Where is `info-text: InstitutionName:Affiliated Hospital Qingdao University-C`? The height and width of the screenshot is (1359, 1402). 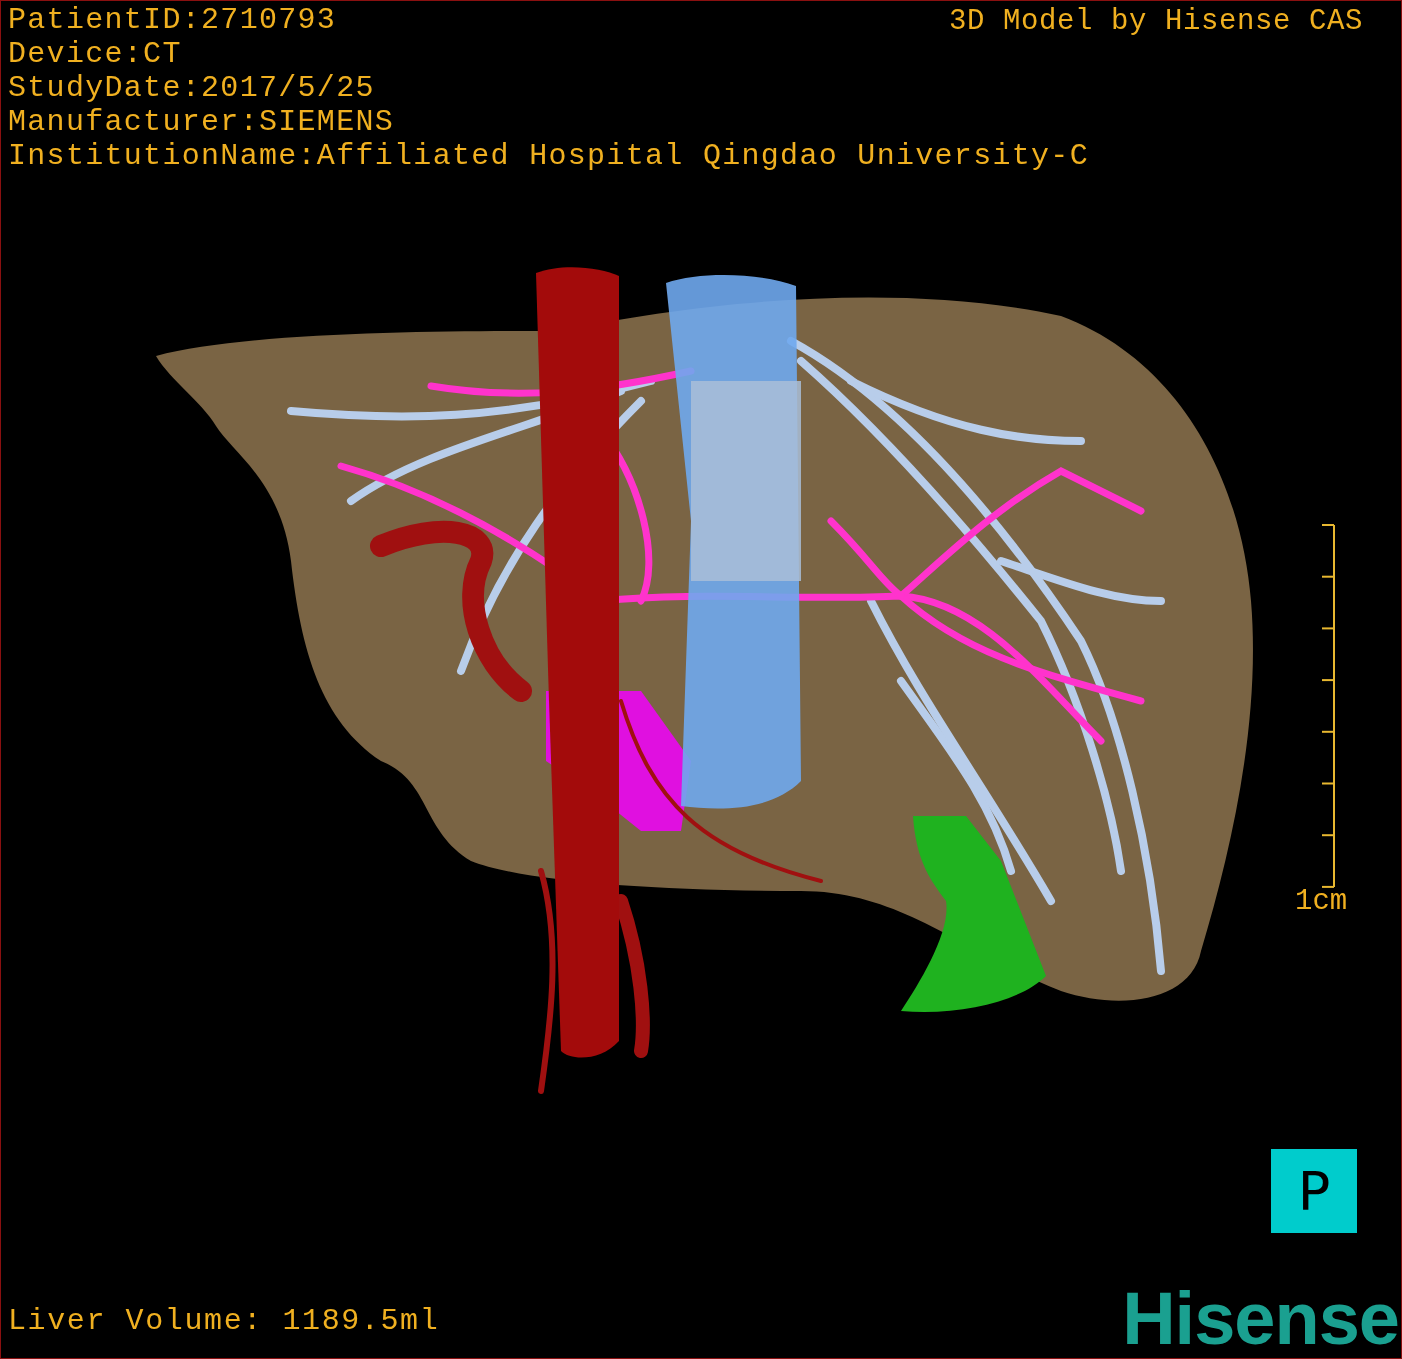 info-text: InstitutionName:Affiliated Hospital Qingdao University-C is located at coordinates (548, 156).